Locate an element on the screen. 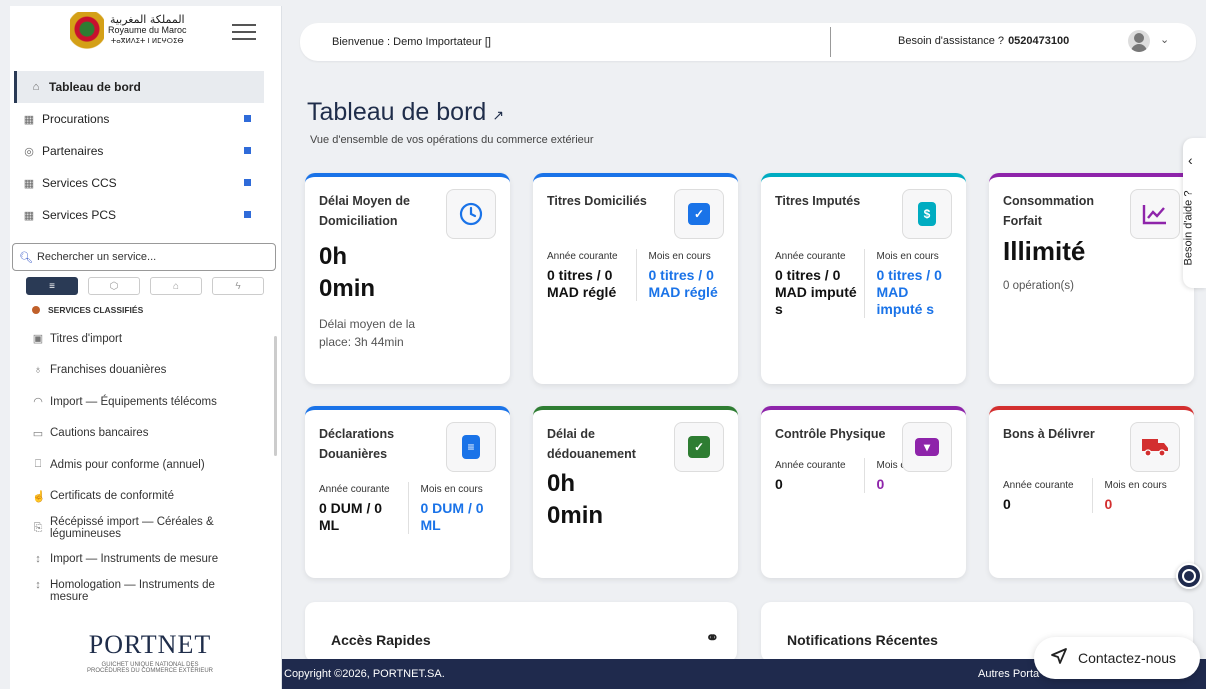  service-item: ↕ Homologation — Instruments de mesure is located at coordinates (145, 589).